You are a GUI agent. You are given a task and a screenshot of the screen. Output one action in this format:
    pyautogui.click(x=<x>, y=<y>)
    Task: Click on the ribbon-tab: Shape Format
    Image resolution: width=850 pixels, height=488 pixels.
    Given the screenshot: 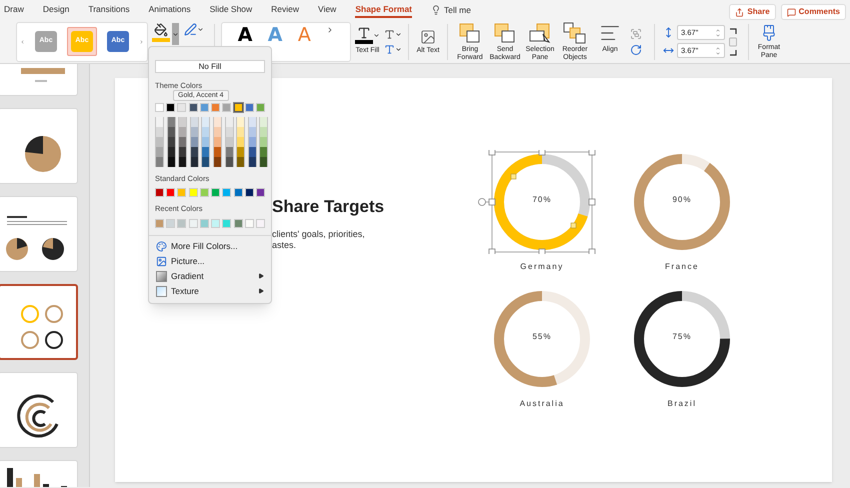 What is the action you would take?
    pyautogui.click(x=383, y=10)
    